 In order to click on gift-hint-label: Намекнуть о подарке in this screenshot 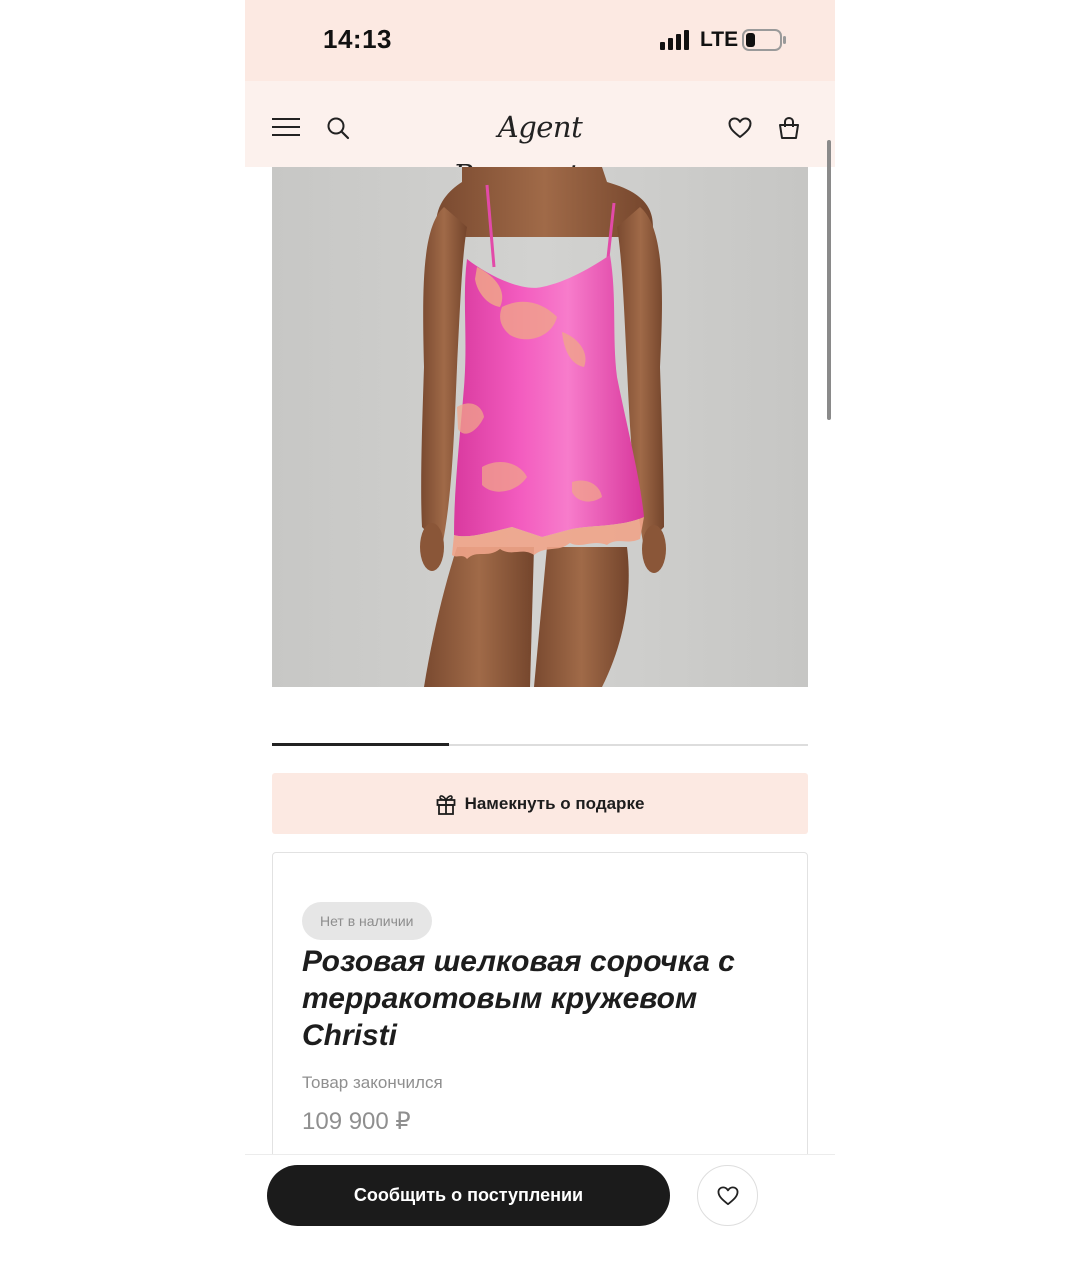, I will do `click(554, 803)`.